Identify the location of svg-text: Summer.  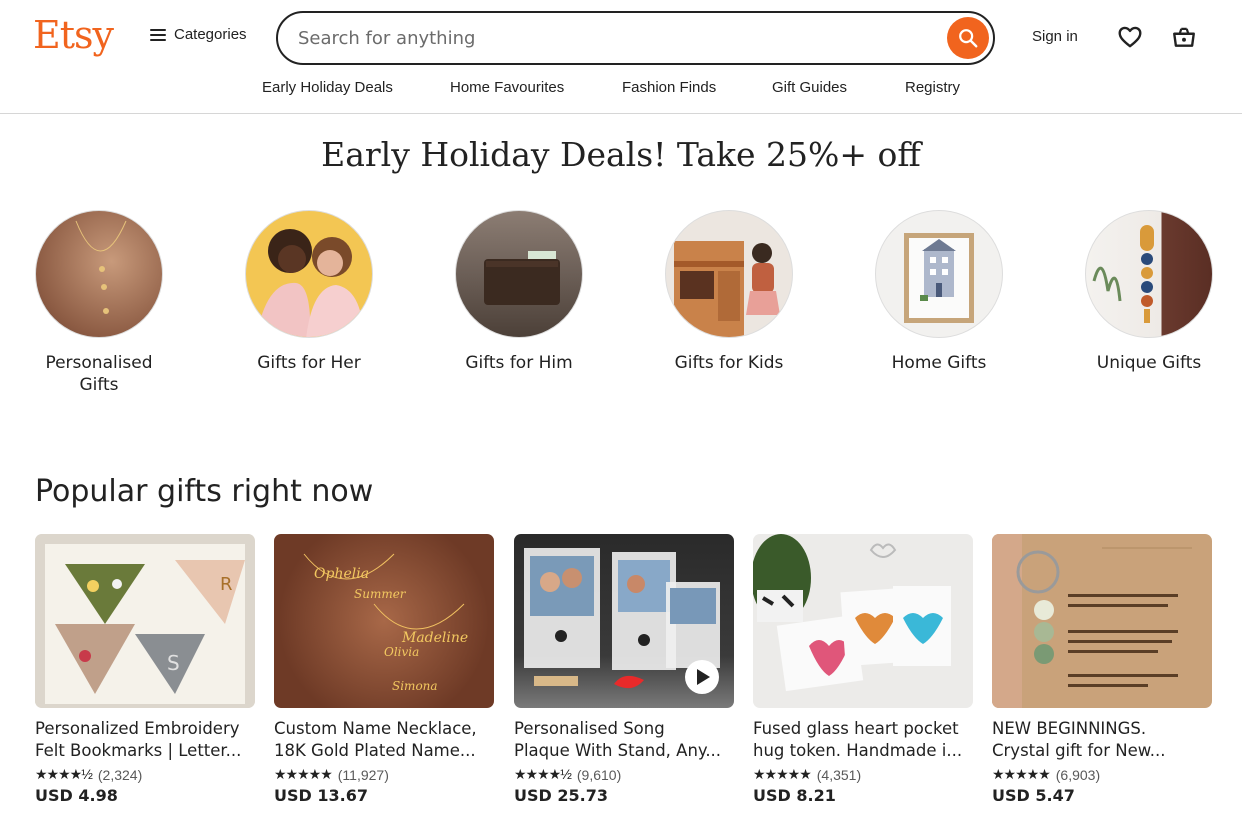
(380, 594).